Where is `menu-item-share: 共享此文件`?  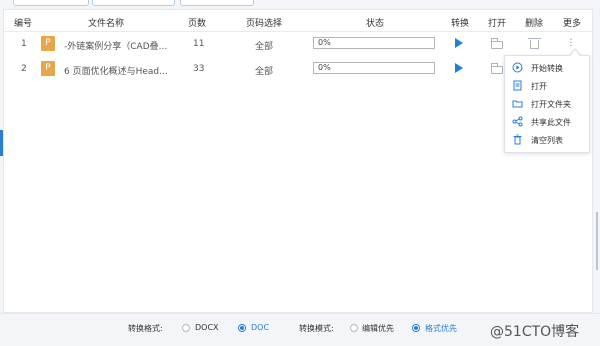 menu-item-share: 共享此文件 is located at coordinates (547, 122).